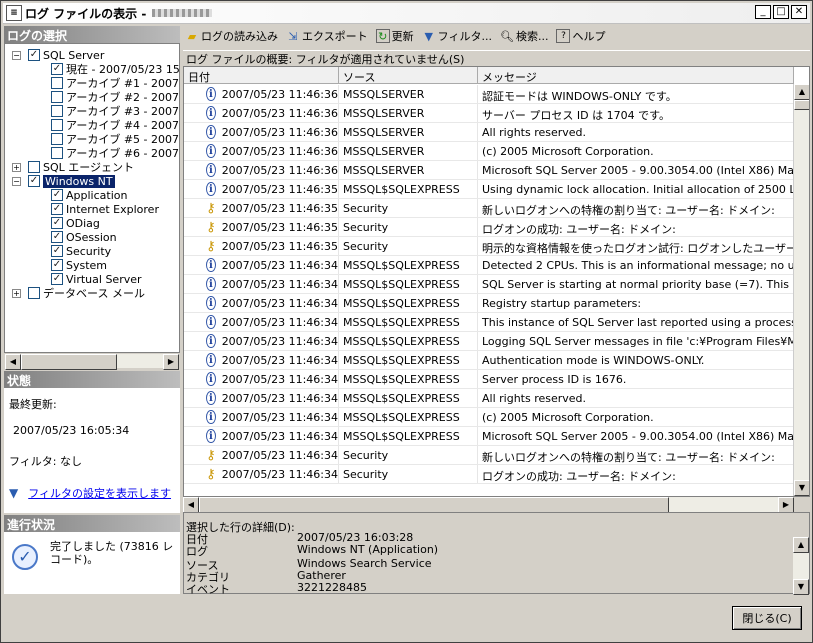 This screenshot has height=643, width=813. I want to click on tree-node: ✓ Internet Explorer, so click(105, 209).